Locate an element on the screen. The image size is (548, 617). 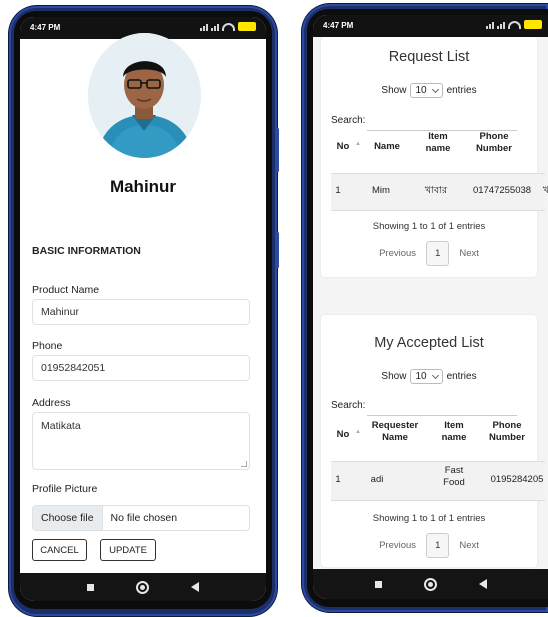
right-status-bar: 4:47 PM is located at coordinates (430, 26).